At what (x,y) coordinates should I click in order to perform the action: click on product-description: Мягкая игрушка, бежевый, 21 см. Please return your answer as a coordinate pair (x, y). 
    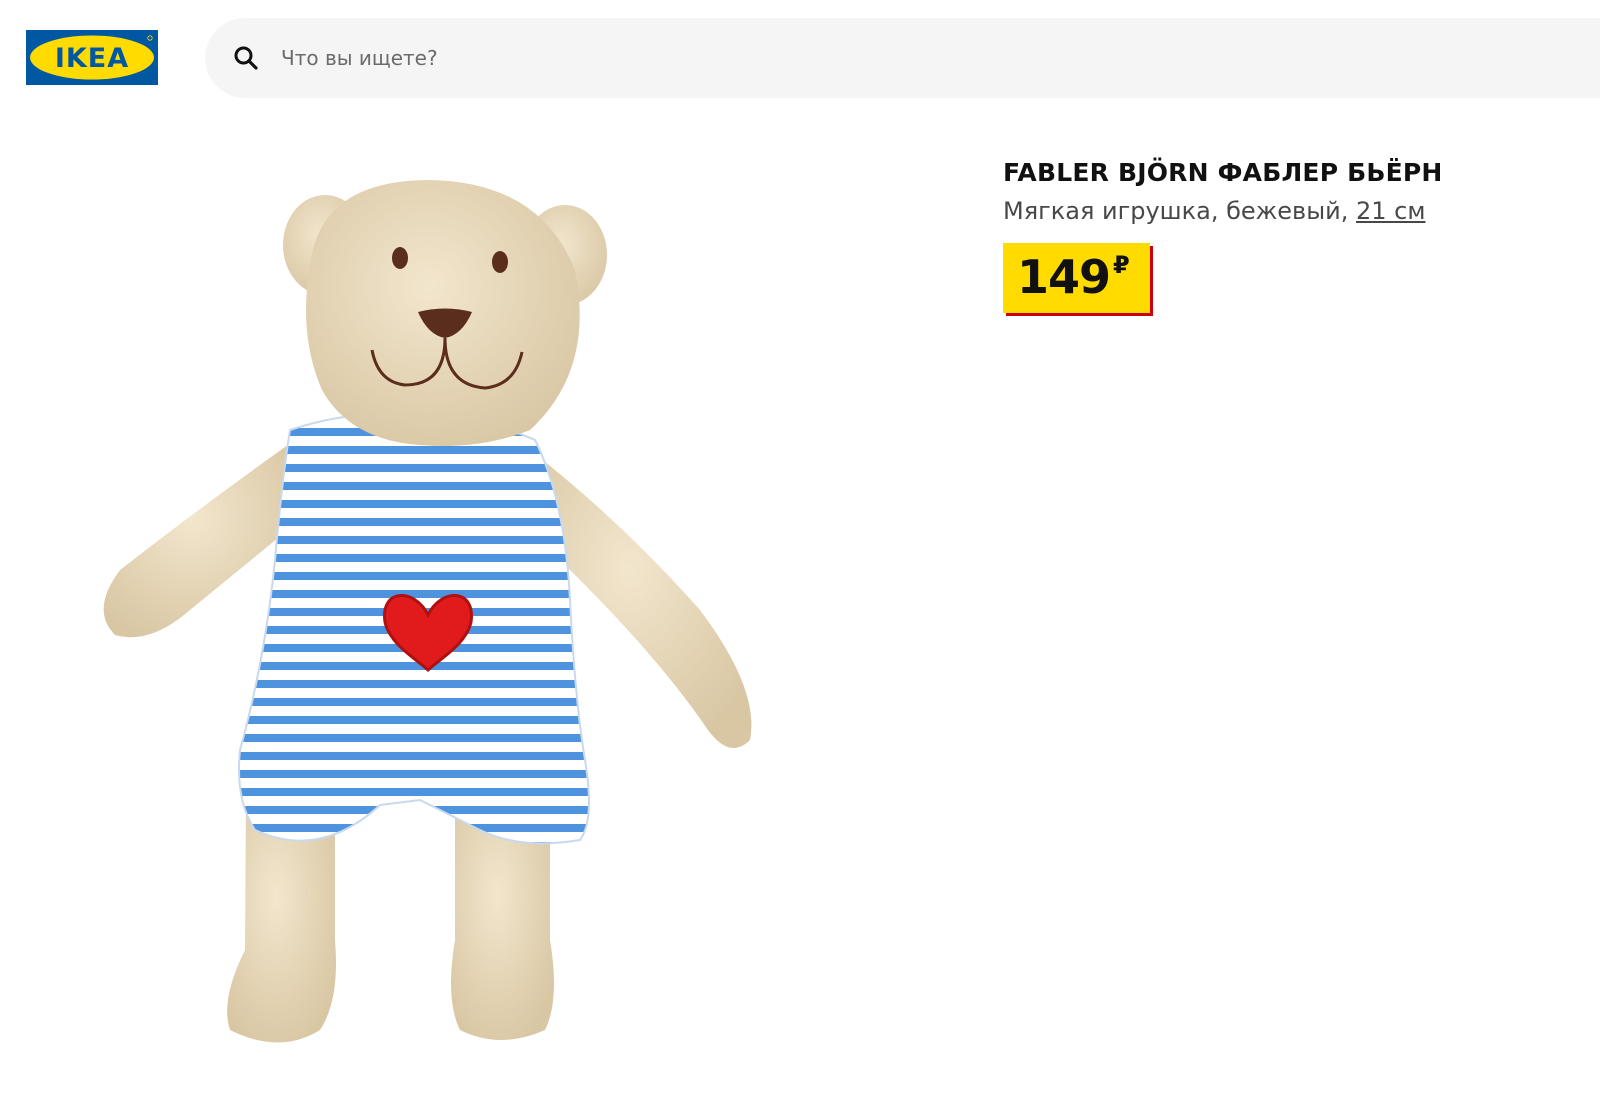
    Looking at the image, I should click on (1293, 211).